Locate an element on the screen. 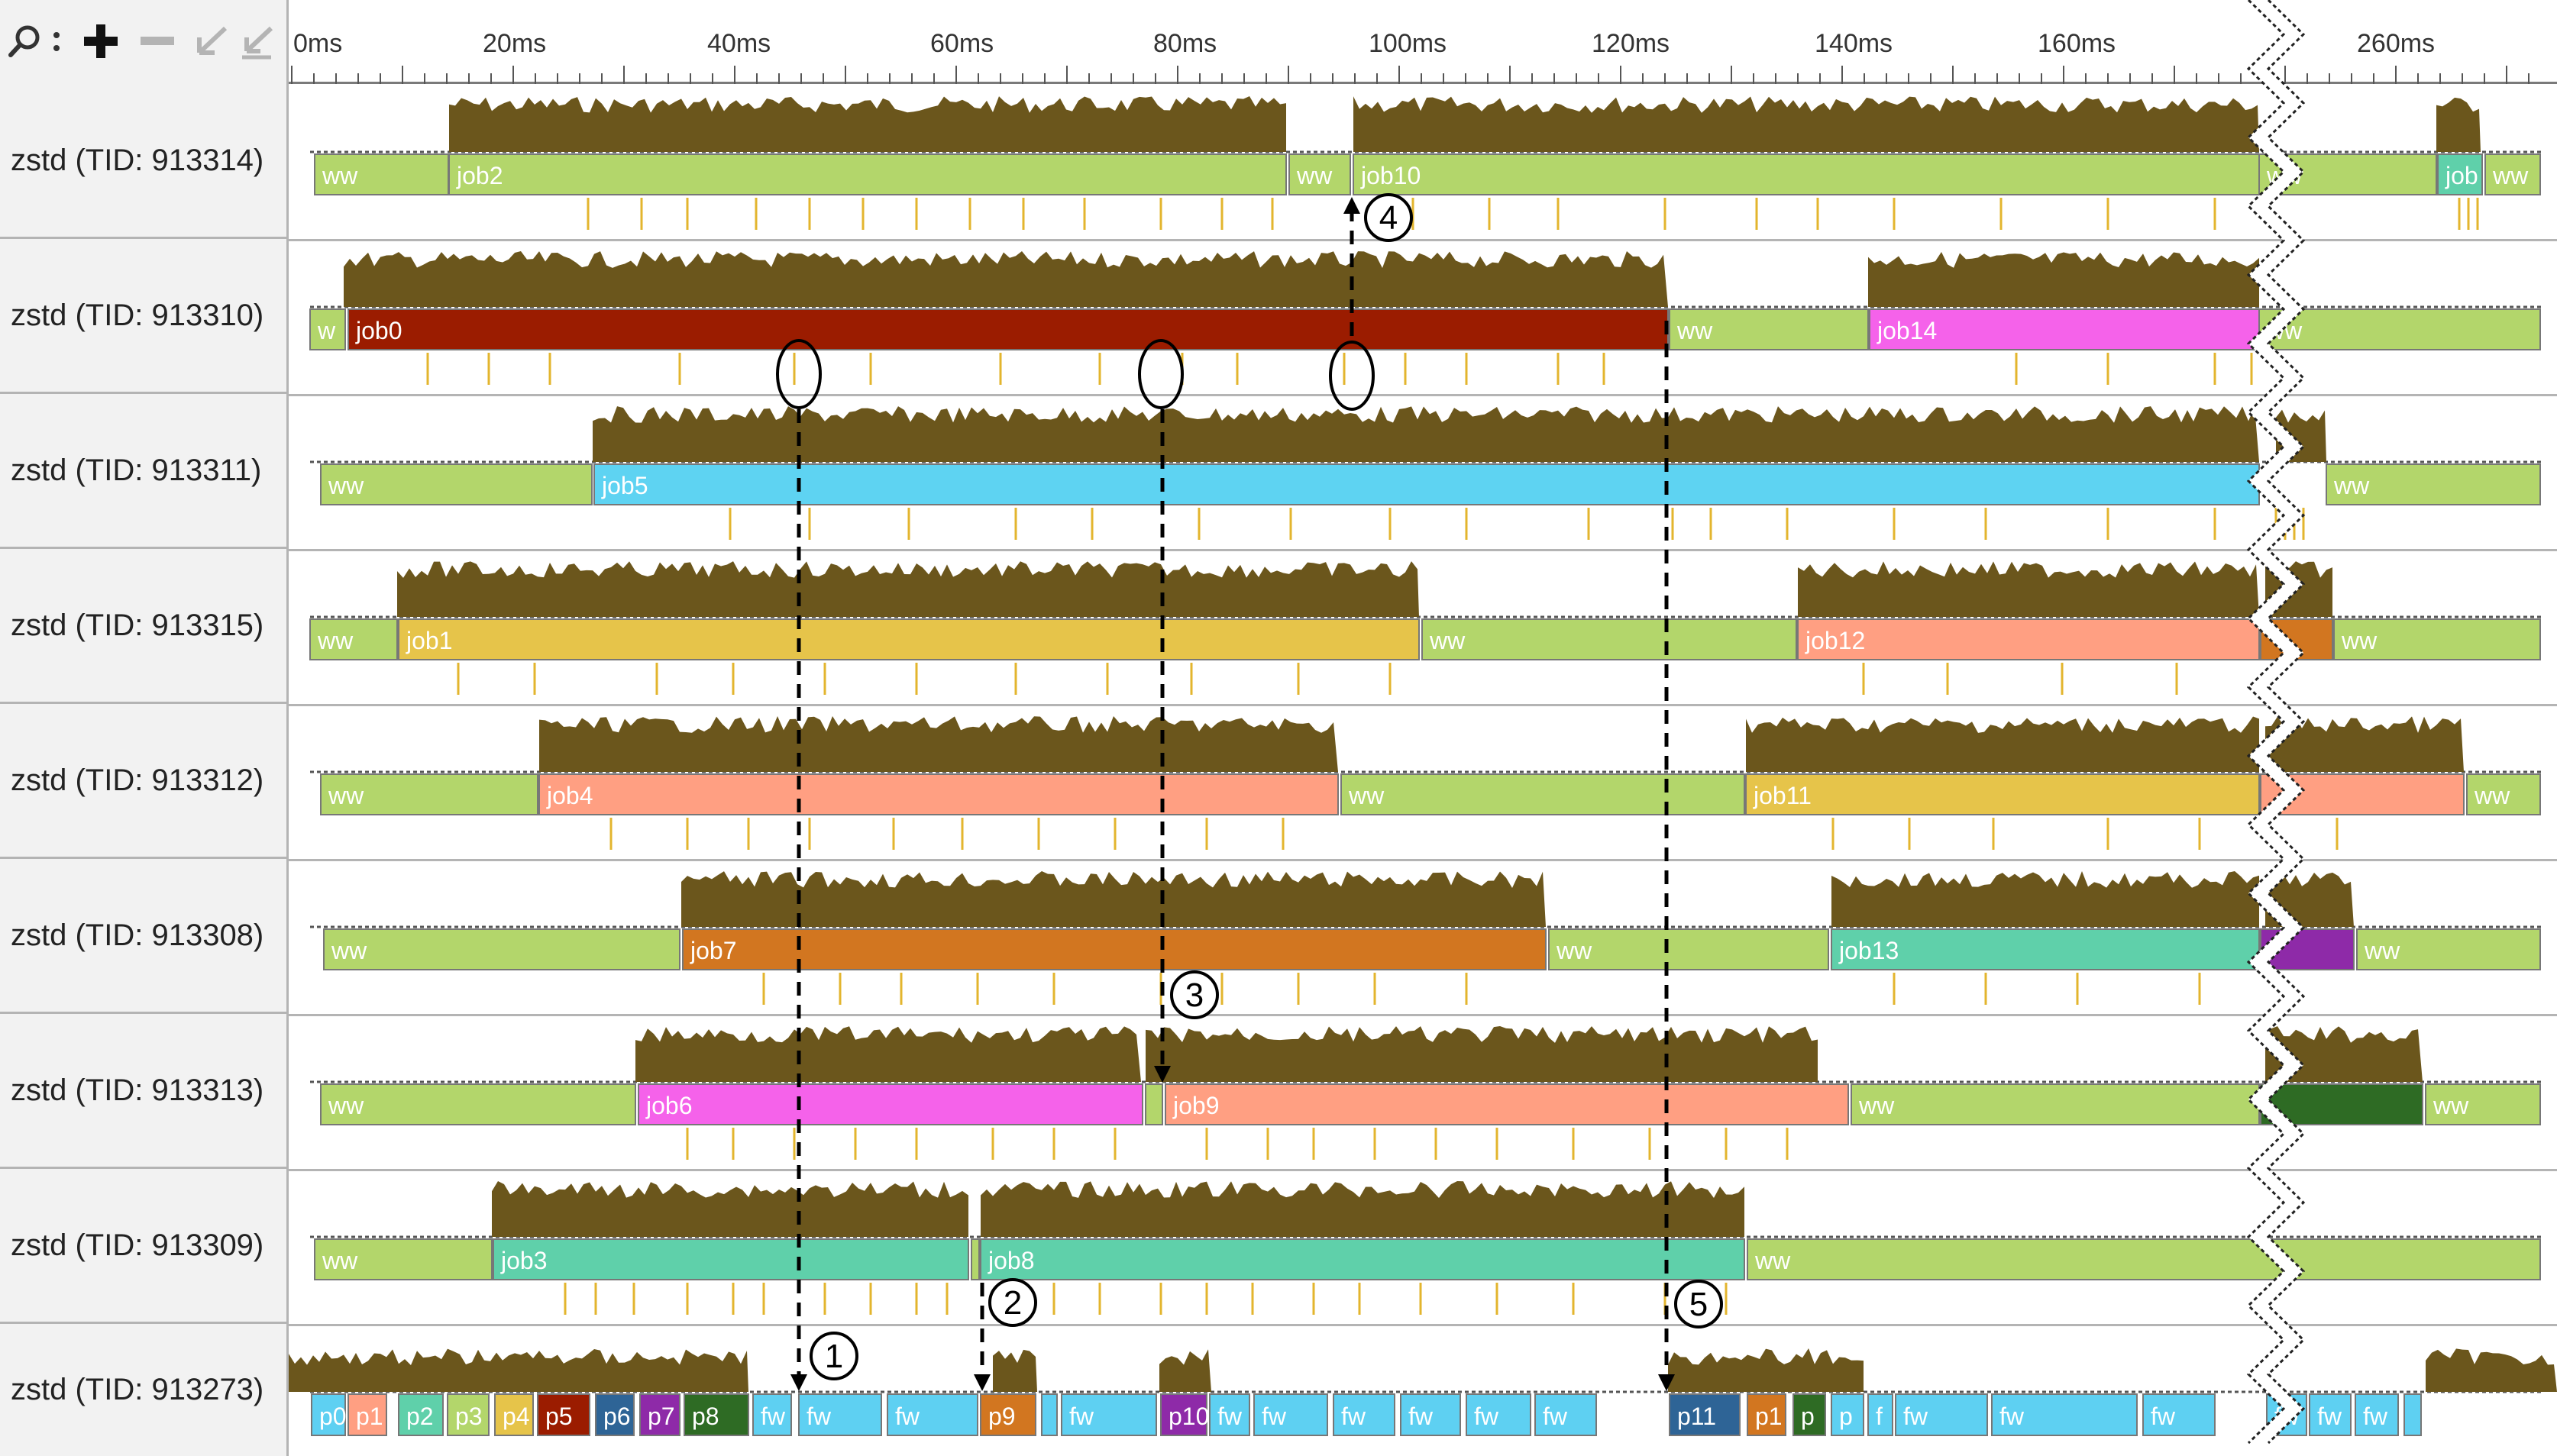  span-segment: job1 is located at coordinates (909, 639).